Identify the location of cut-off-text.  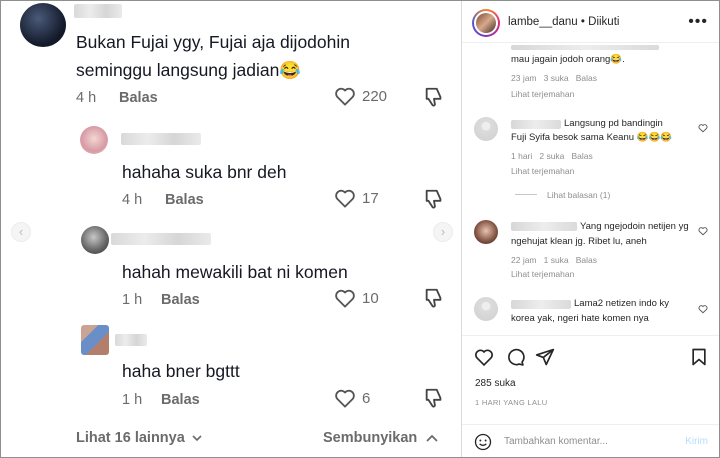
(585, 47).